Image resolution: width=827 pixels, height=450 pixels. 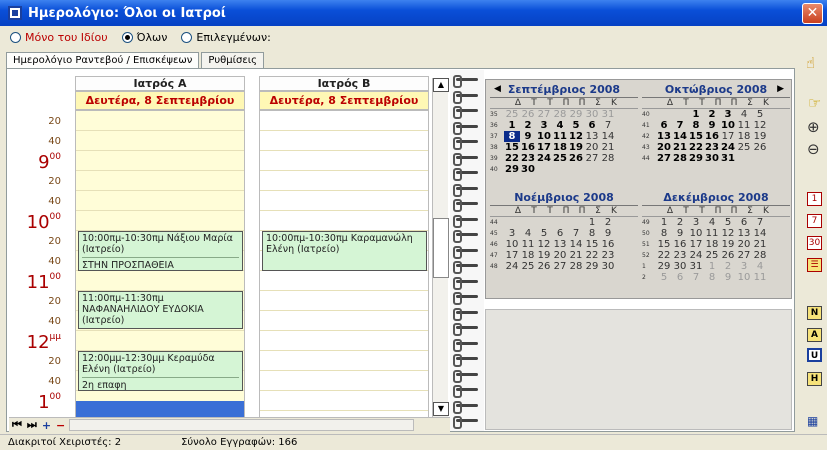 I want to click on delete-record-button: −, so click(x=60, y=425).